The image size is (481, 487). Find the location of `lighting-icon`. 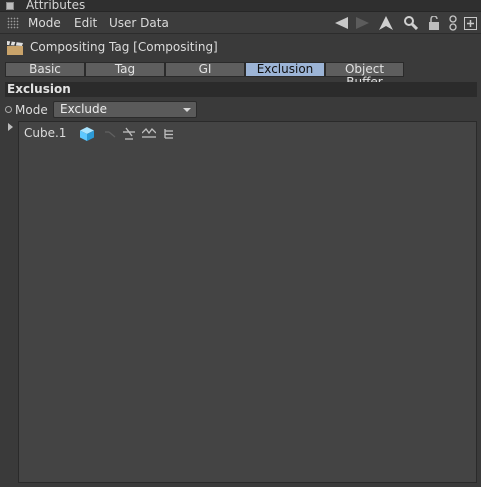

lighting-icon is located at coordinates (149, 134).